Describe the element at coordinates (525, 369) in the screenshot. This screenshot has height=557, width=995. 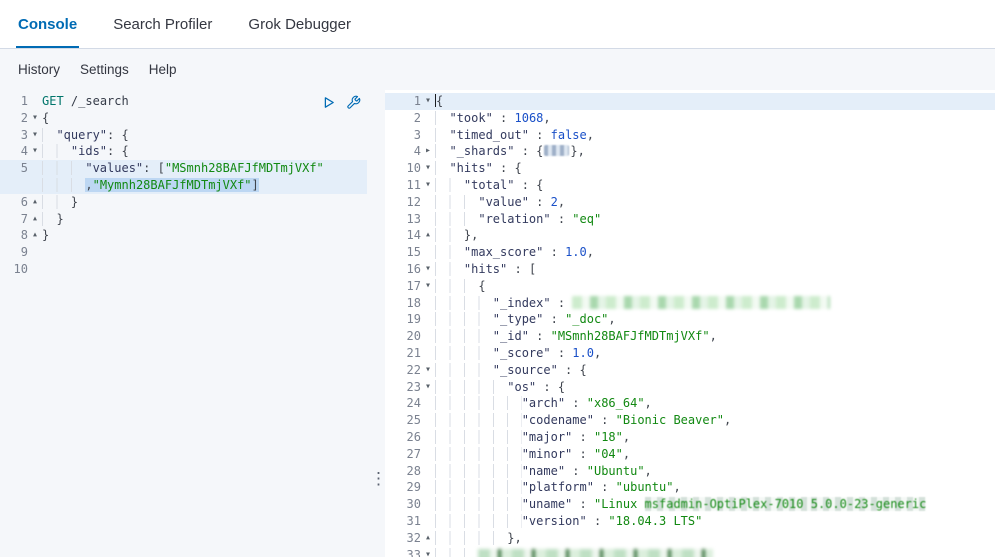
I see `code-token: "_source"` at that location.